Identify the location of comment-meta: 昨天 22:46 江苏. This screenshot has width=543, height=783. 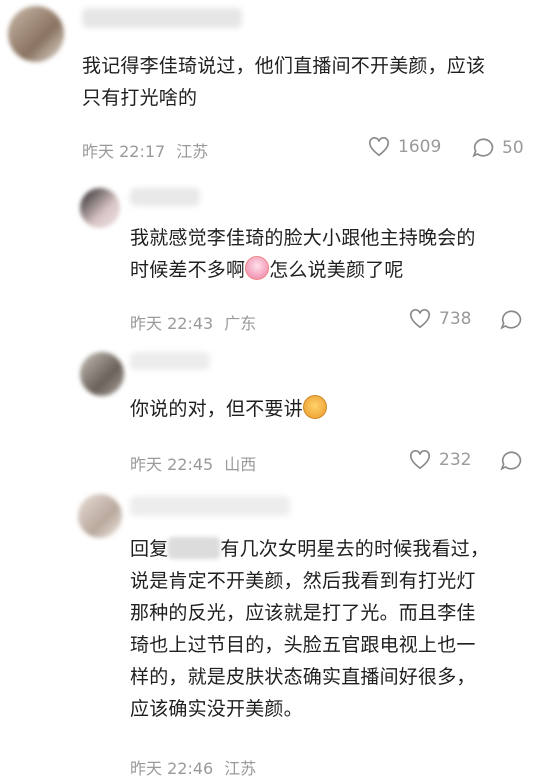
(193, 767).